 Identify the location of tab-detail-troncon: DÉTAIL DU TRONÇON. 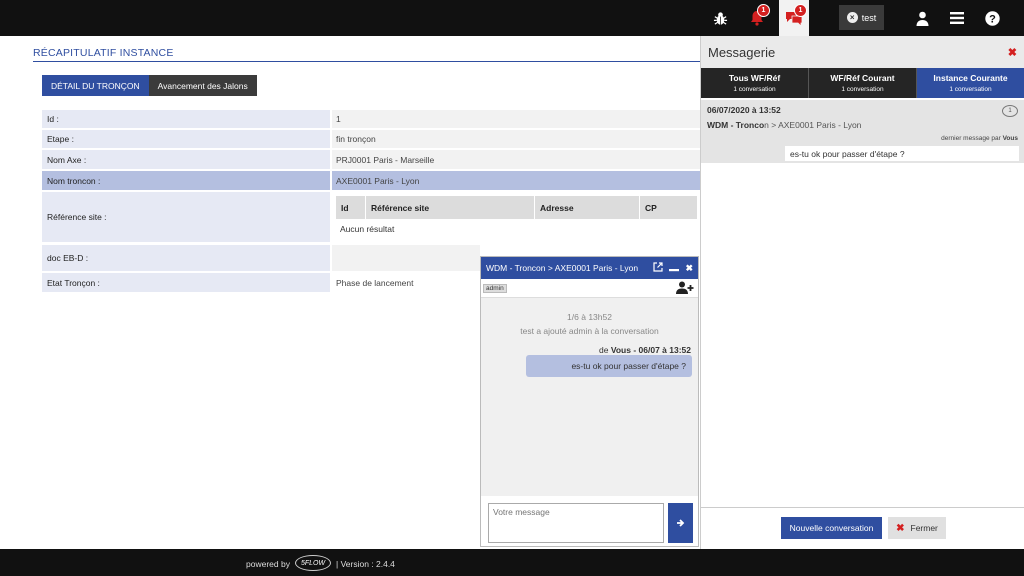
(95, 85).